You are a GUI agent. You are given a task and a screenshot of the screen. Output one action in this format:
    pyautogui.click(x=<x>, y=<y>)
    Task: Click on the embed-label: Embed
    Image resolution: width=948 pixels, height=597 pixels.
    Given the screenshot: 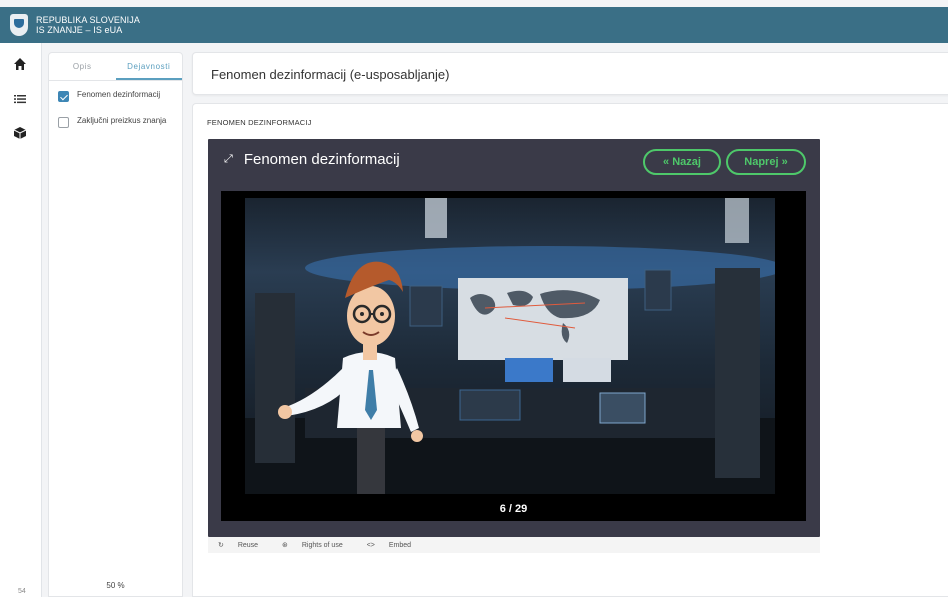 What is the action you would take?
    pyautogui.click(x=400, y=545)
    